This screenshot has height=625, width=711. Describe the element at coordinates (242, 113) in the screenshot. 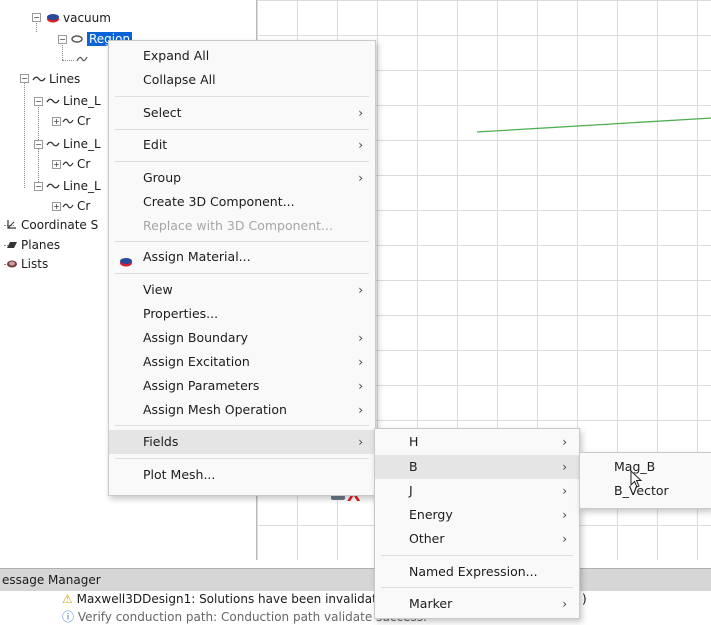

I see `menu-item-select: Select ›` at that location.